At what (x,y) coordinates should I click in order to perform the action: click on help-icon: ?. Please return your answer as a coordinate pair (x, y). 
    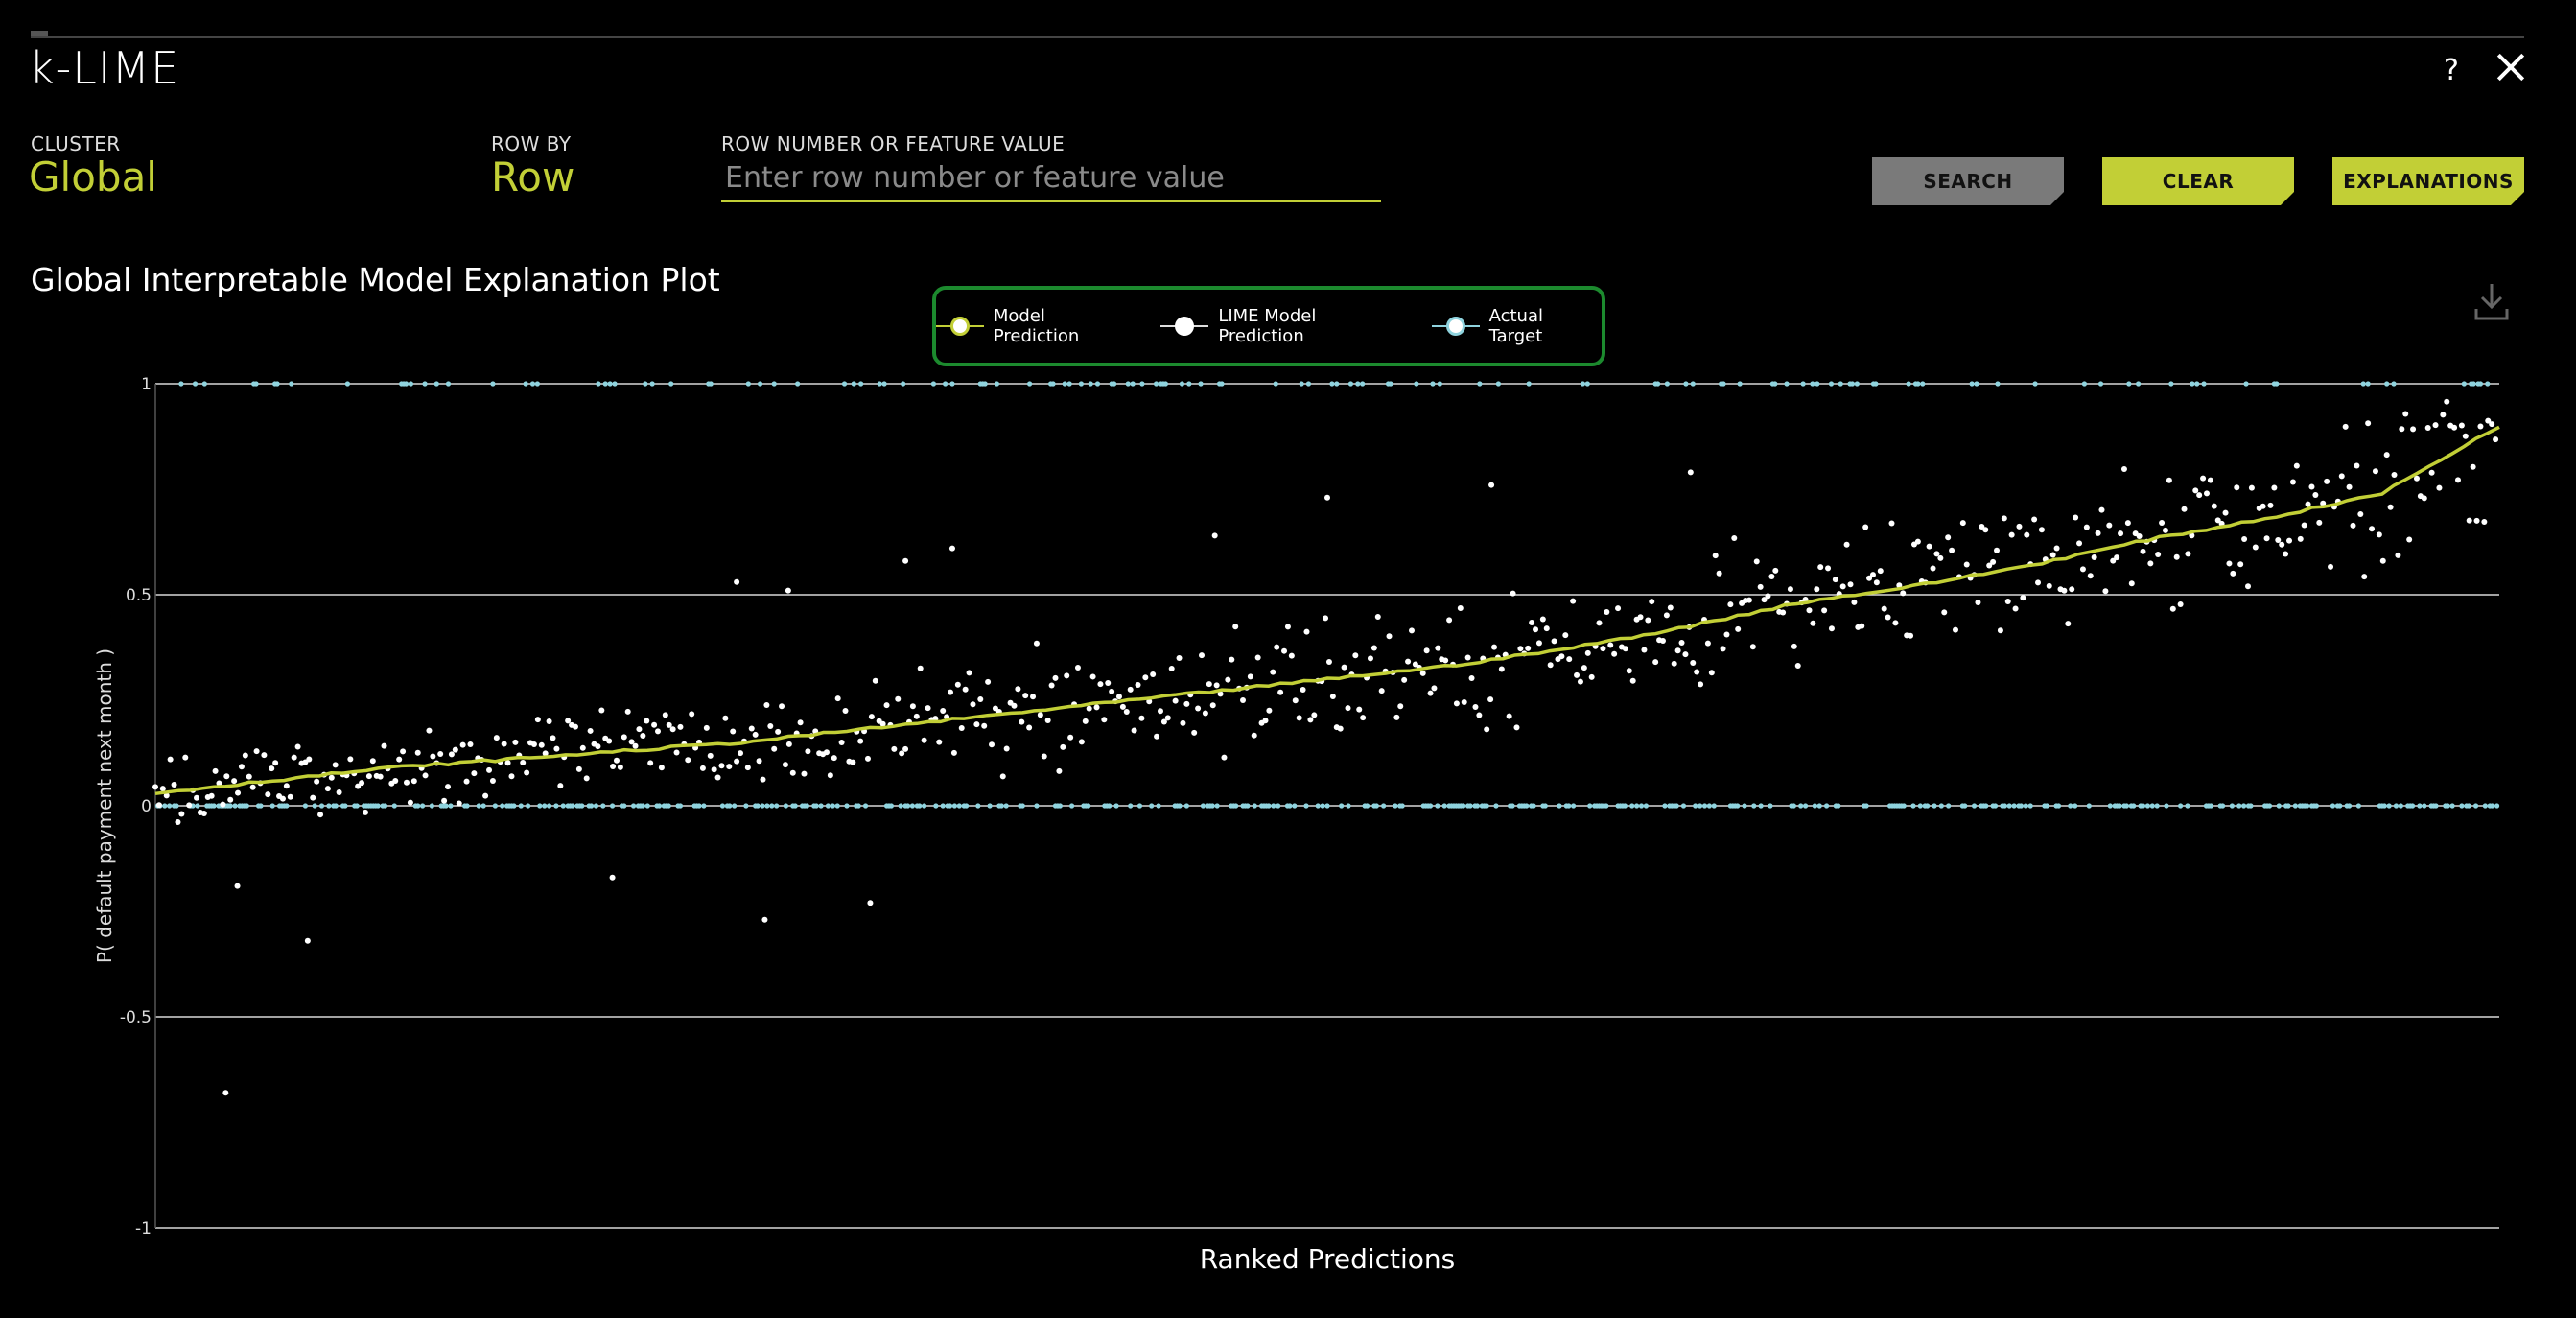
    Looking at the image, I should click on (2451, 70).